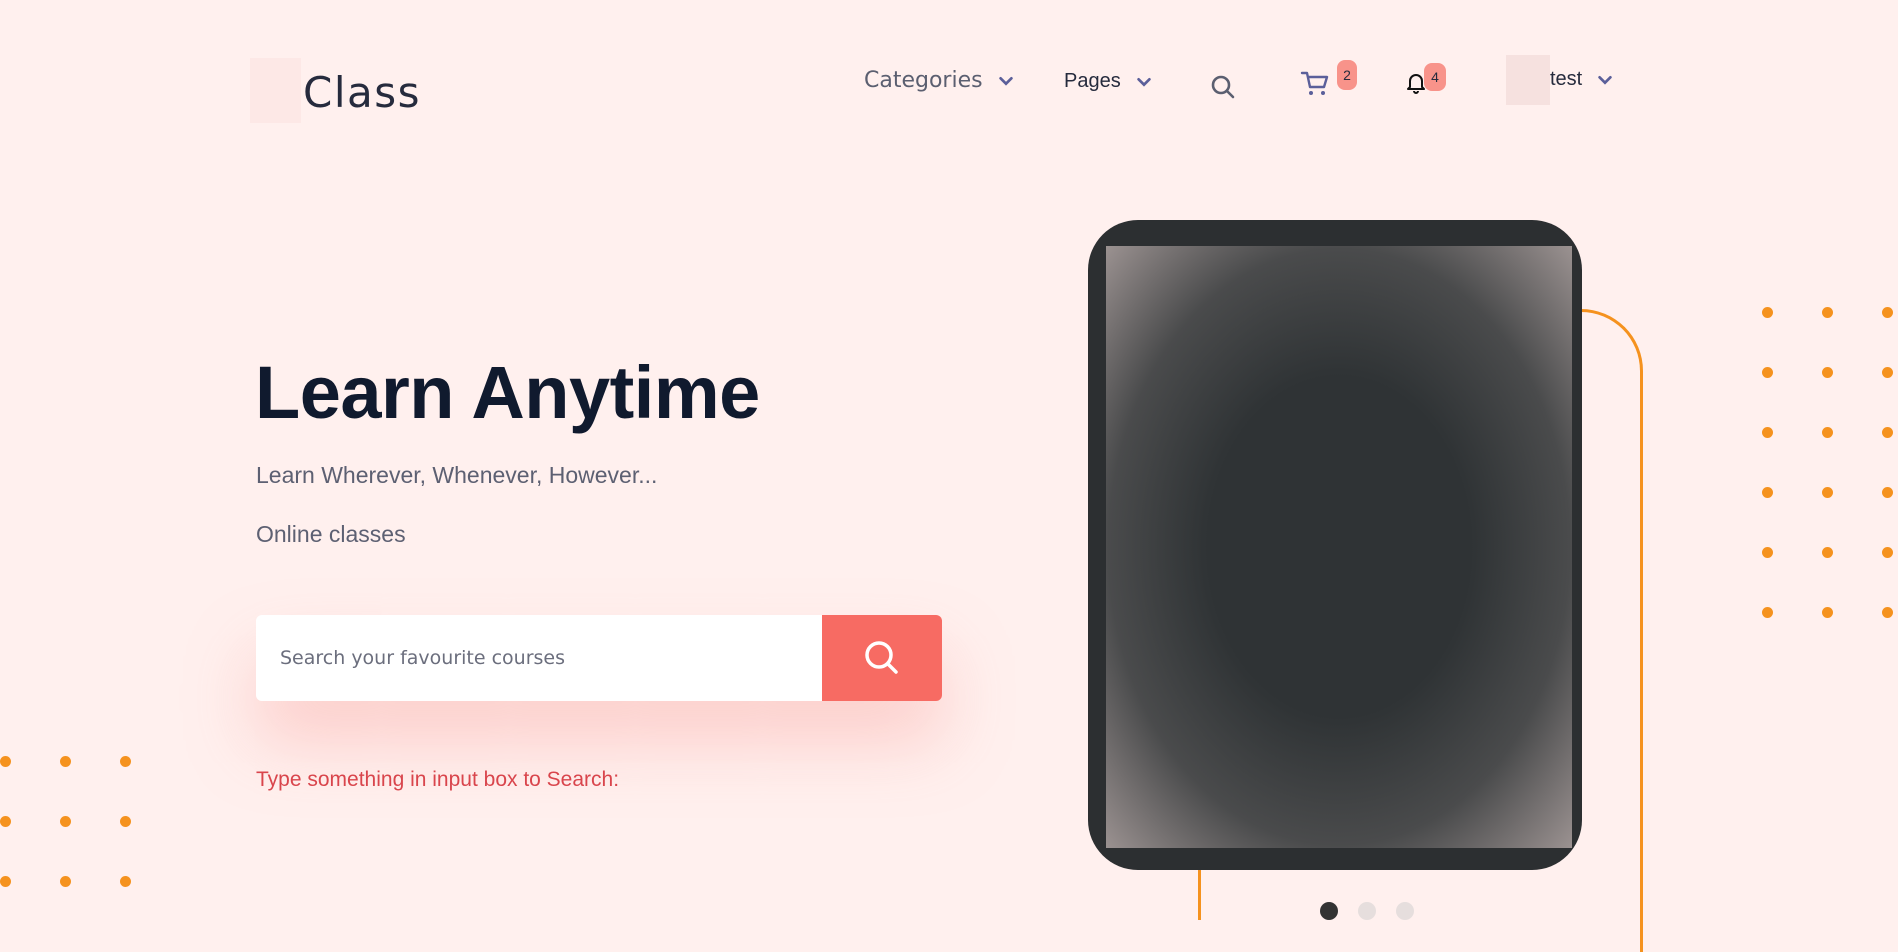  I want to click on cart-count-badge: 2, so click(1347, 75).